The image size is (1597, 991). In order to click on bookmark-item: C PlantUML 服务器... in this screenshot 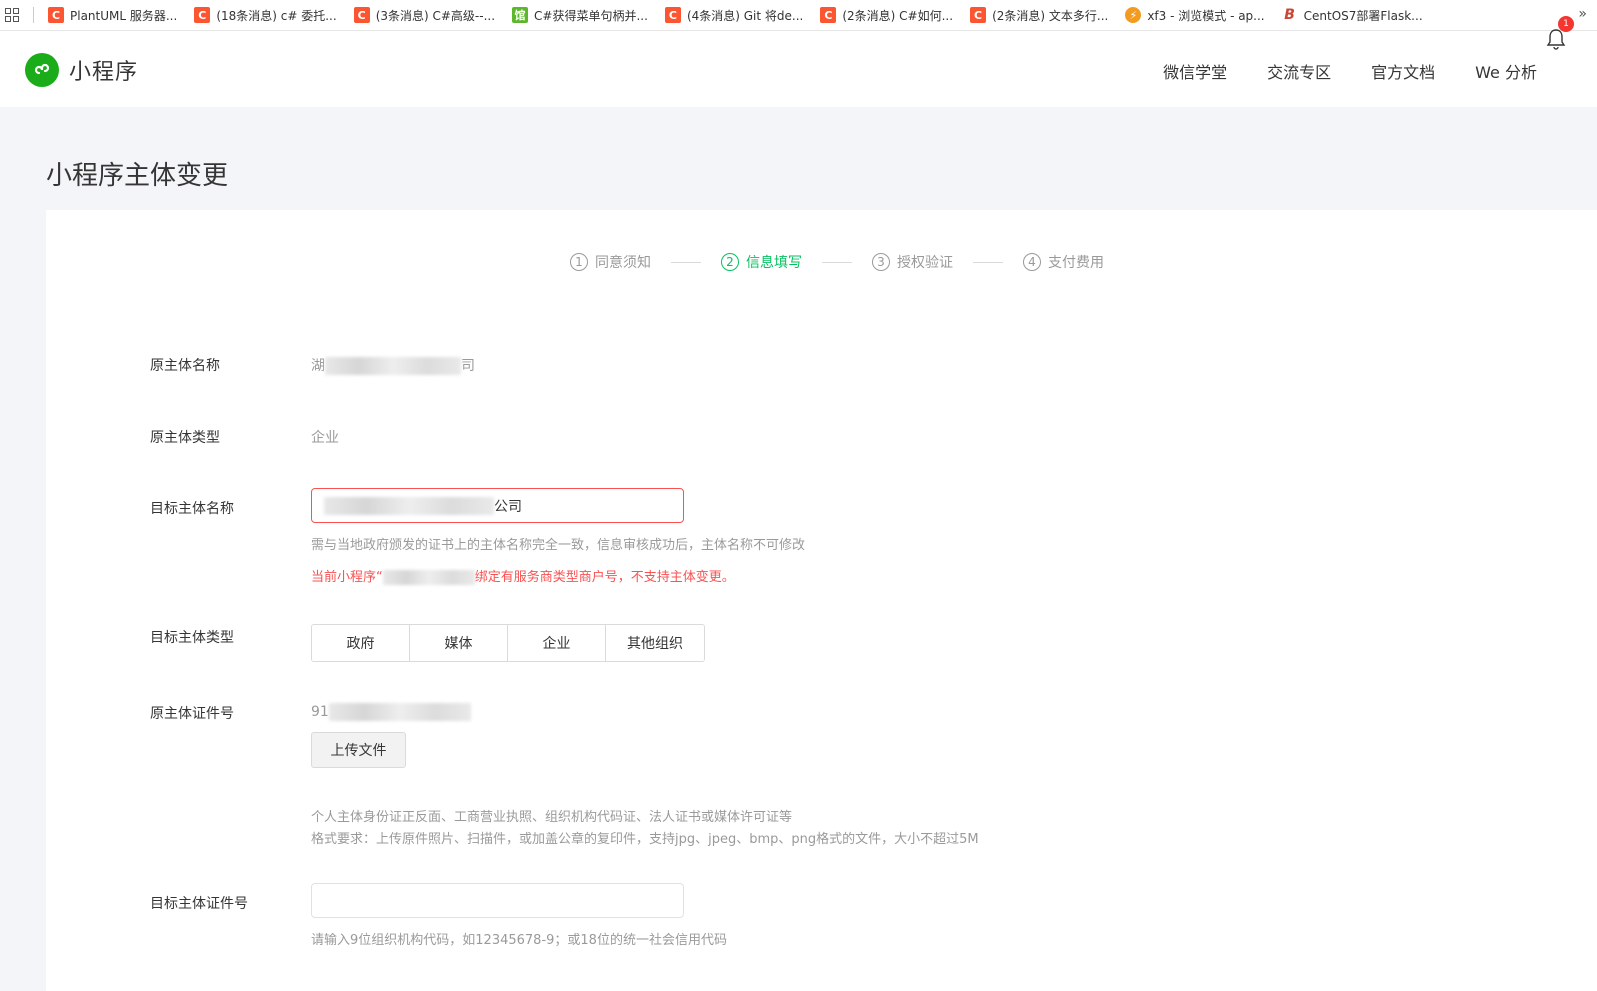, I will do `click(112, 15)`.